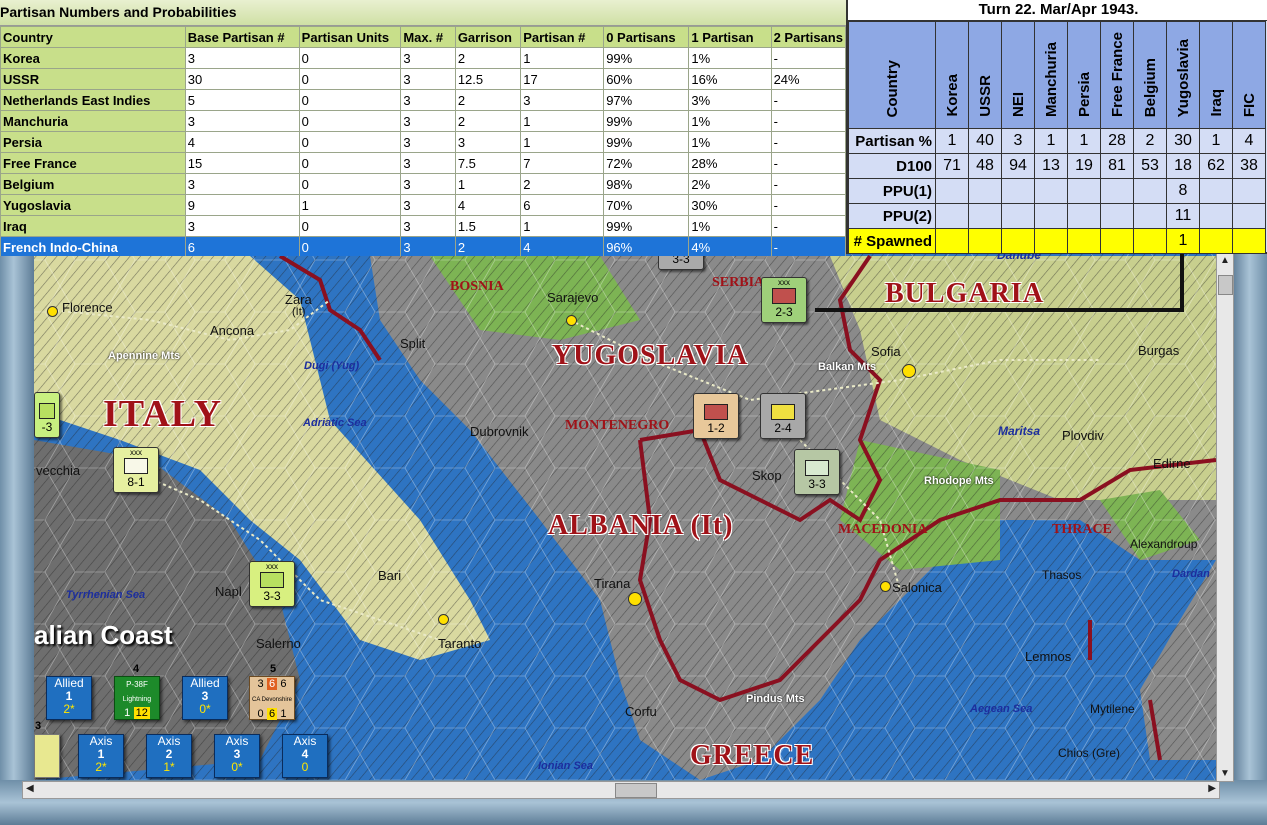 The width and height of the screenshot is (1267, 825). Describe the element at coordinates (30, 788) in the screenshot. I see `scroll-left-icon: ◀` at that location.